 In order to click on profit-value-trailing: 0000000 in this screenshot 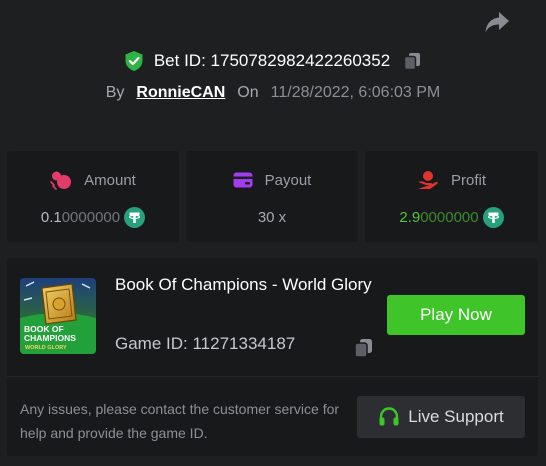, I will do `click(449, 217)`.